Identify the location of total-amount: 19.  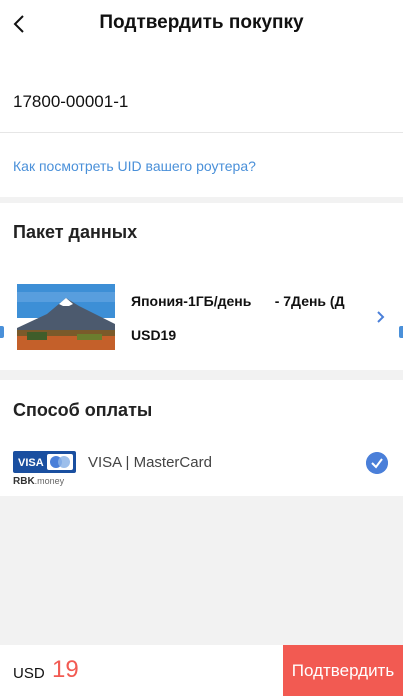
(65, 669).